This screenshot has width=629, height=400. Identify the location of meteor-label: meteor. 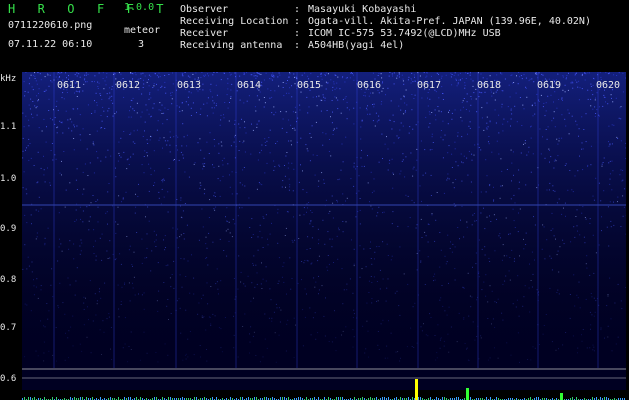
(142, 30).